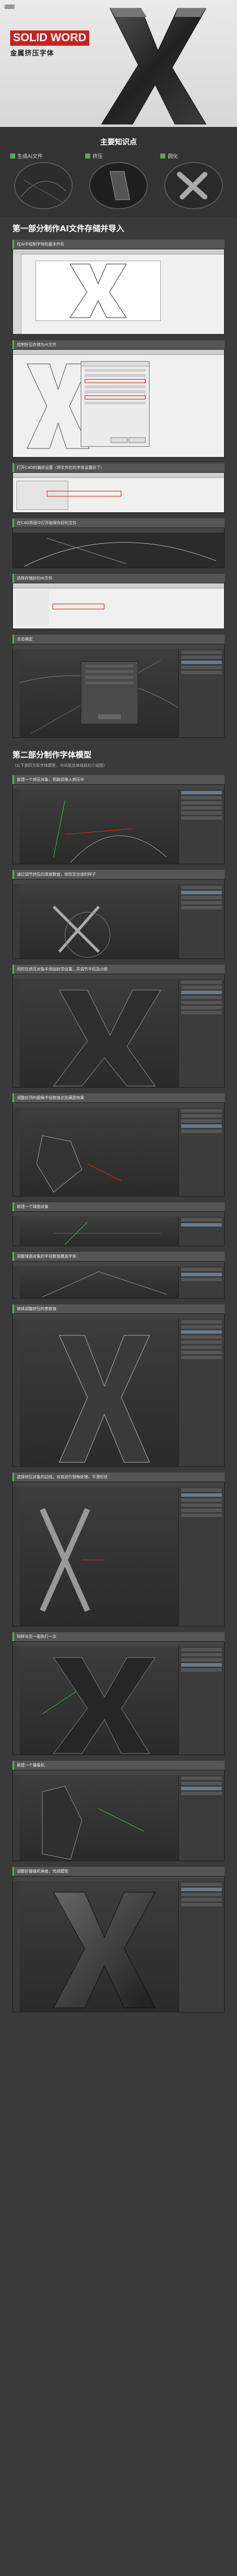 Image resolution: width=237 pixels, height=2576 pixels. I want to click on screenshot-bevel, so click(118, 1554).